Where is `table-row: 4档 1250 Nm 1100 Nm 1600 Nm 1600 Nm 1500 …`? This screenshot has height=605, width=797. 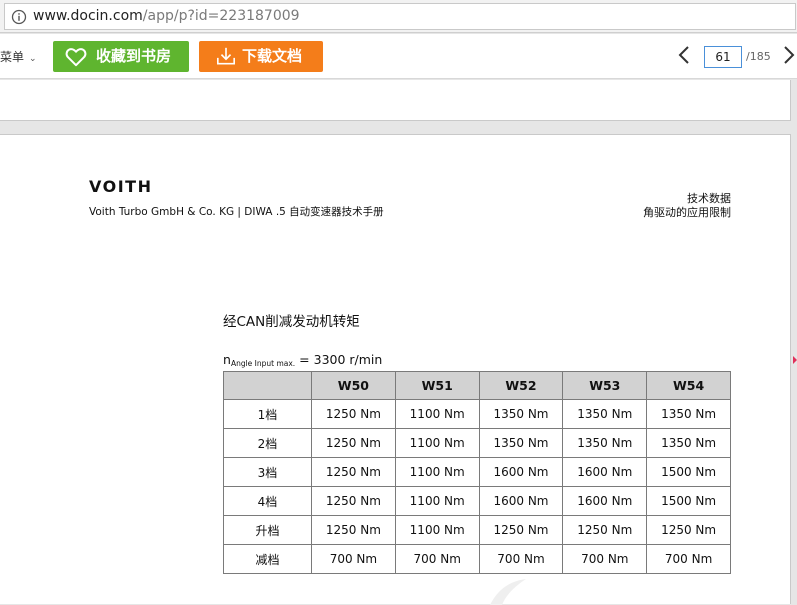
table-row: 4档 1250 Nm 1100 Nm 1600 Nm 1600 Nm 1500 … is located at coordinates (477, 501).